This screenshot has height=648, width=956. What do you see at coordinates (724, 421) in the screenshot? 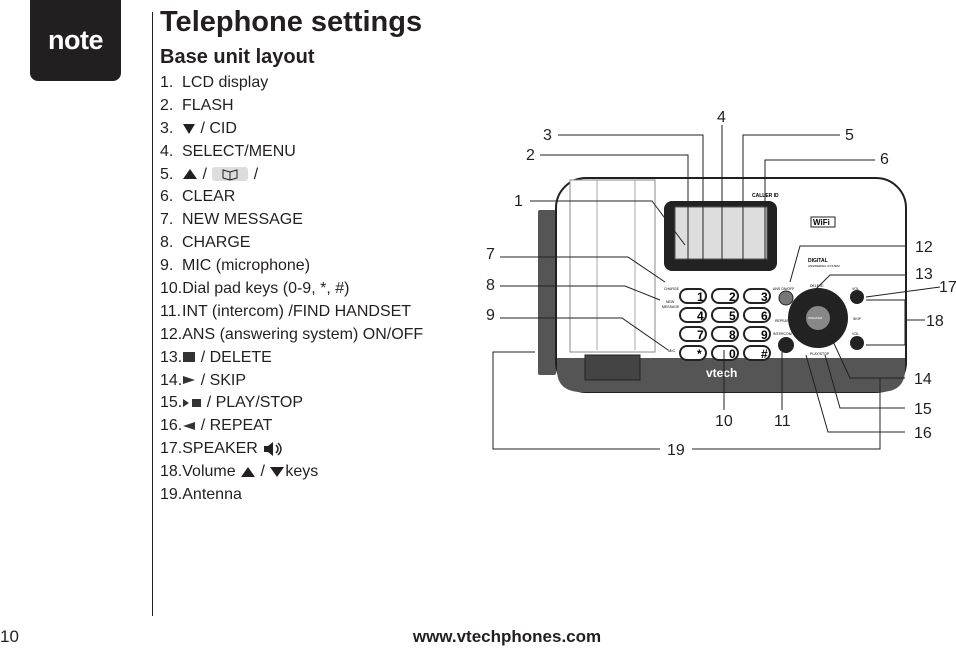
I see `svg-text: 10` at bounding box center [724, 421].